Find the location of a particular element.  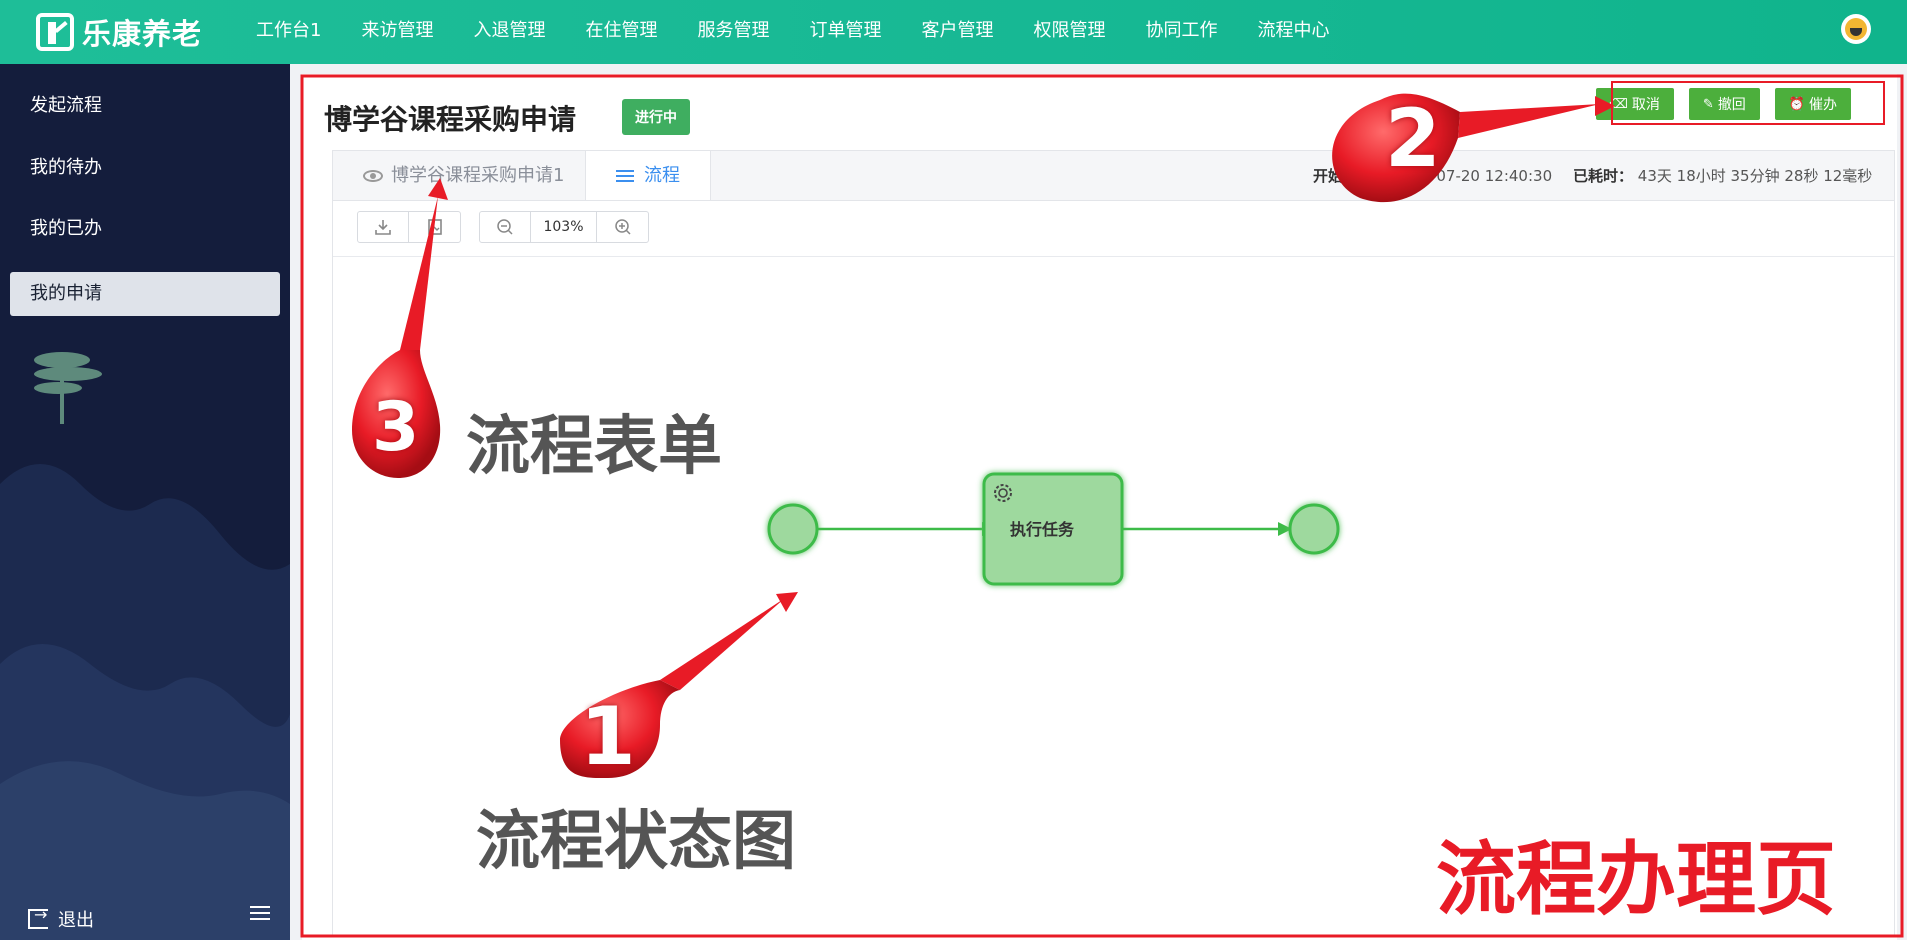

annotation-label-form: 流程表单 is located at coordinates (594, 447).